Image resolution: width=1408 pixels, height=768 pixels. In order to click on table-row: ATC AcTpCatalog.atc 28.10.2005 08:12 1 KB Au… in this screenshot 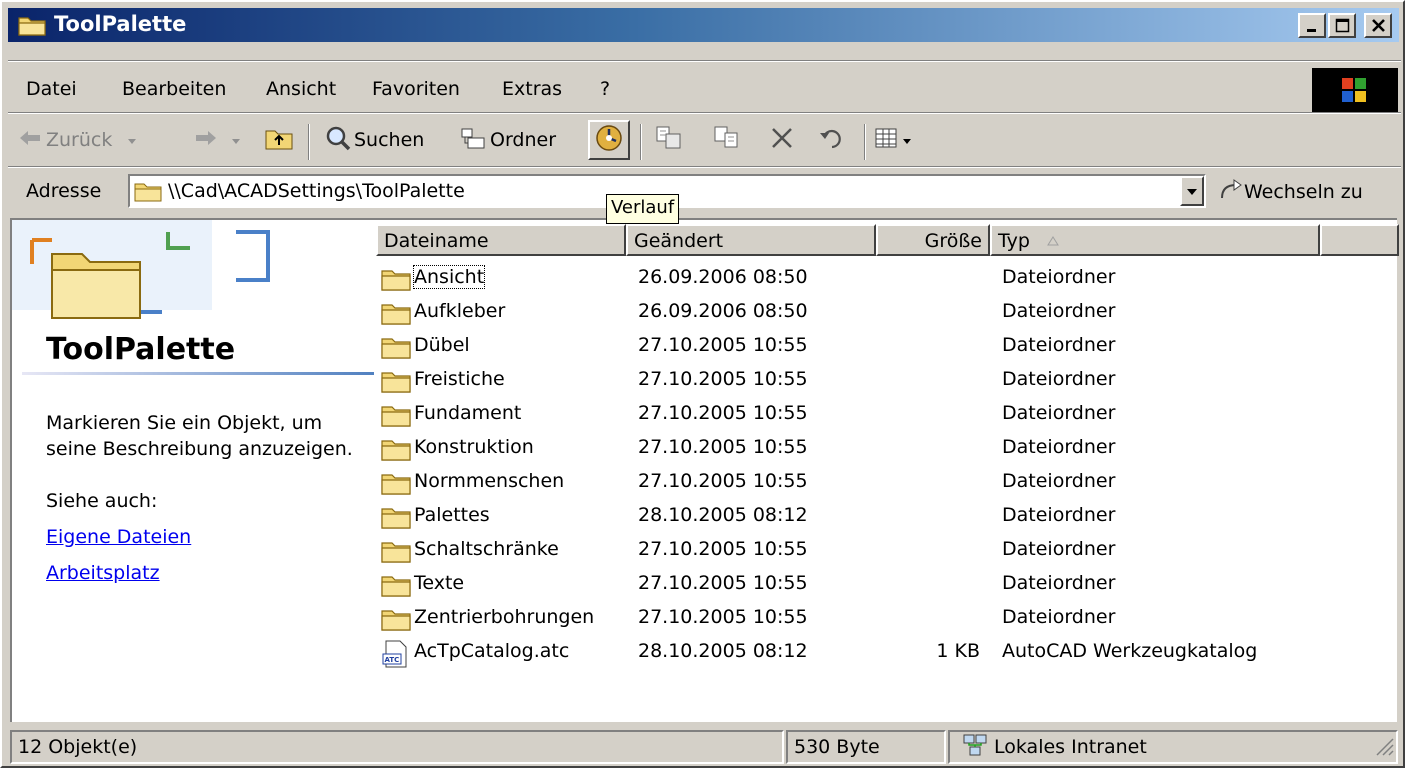, I will do `click(886, 651)`.